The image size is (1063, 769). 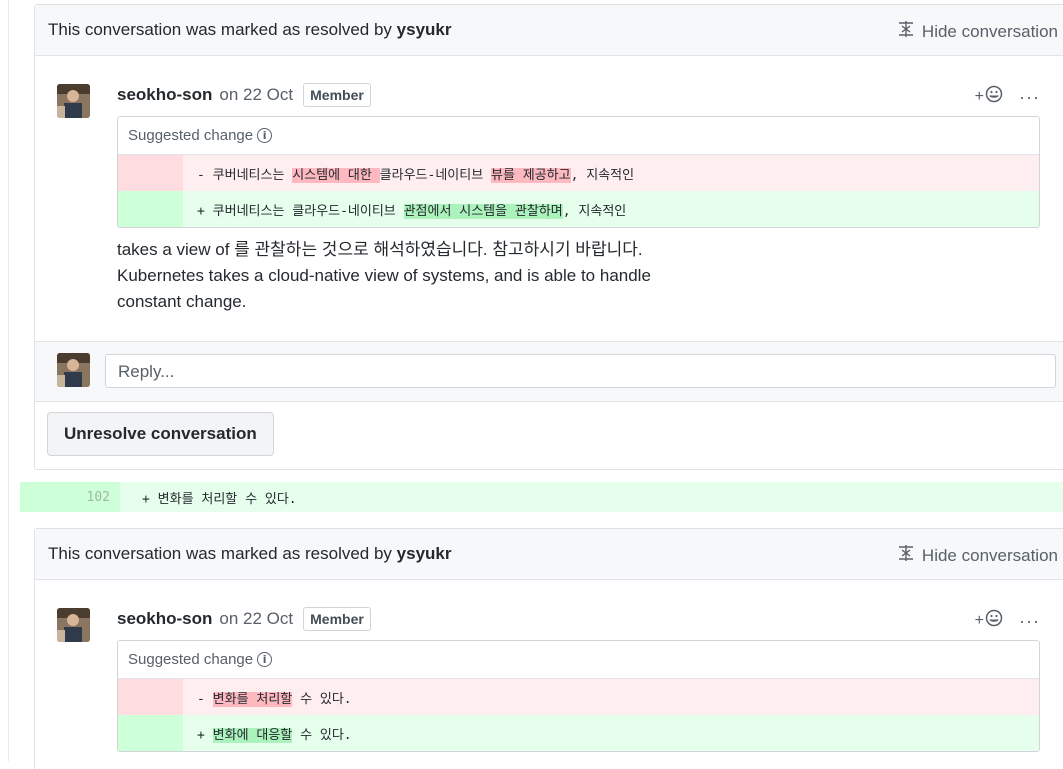 I want to click on text-segment: -, so click(x=205, y=699).